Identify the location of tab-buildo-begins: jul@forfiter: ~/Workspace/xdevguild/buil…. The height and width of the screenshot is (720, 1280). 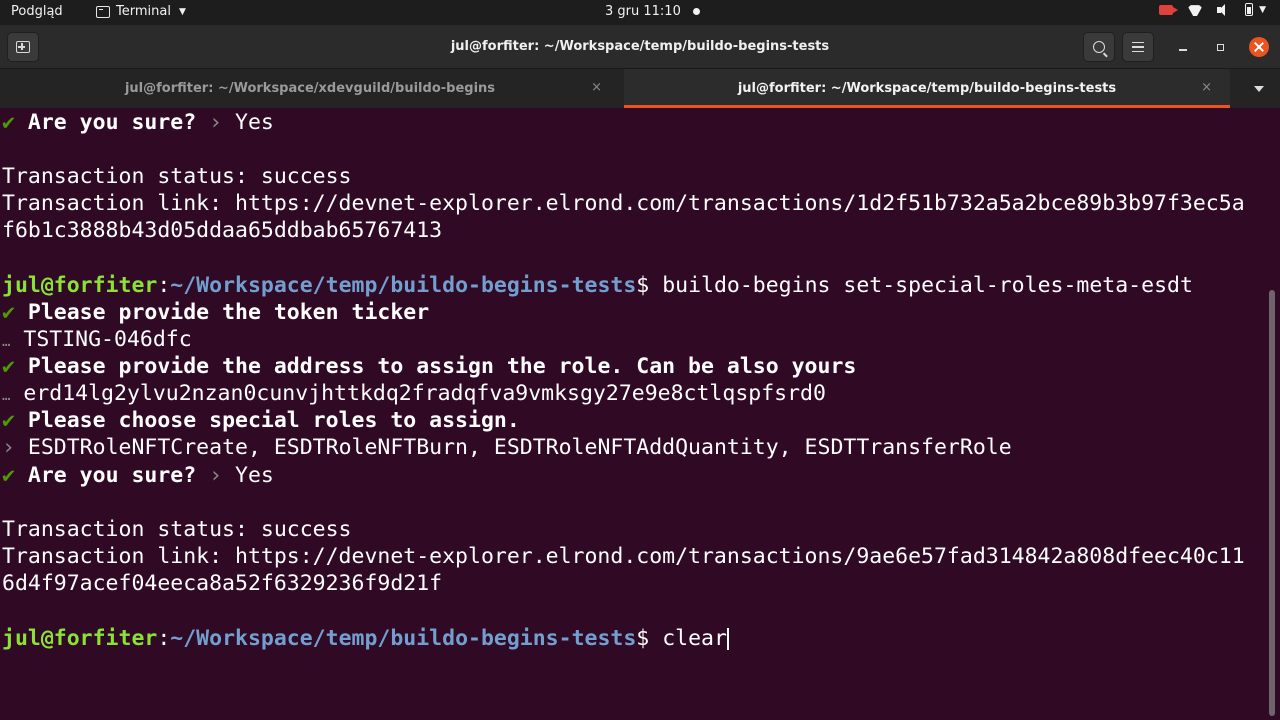
(310, 88).